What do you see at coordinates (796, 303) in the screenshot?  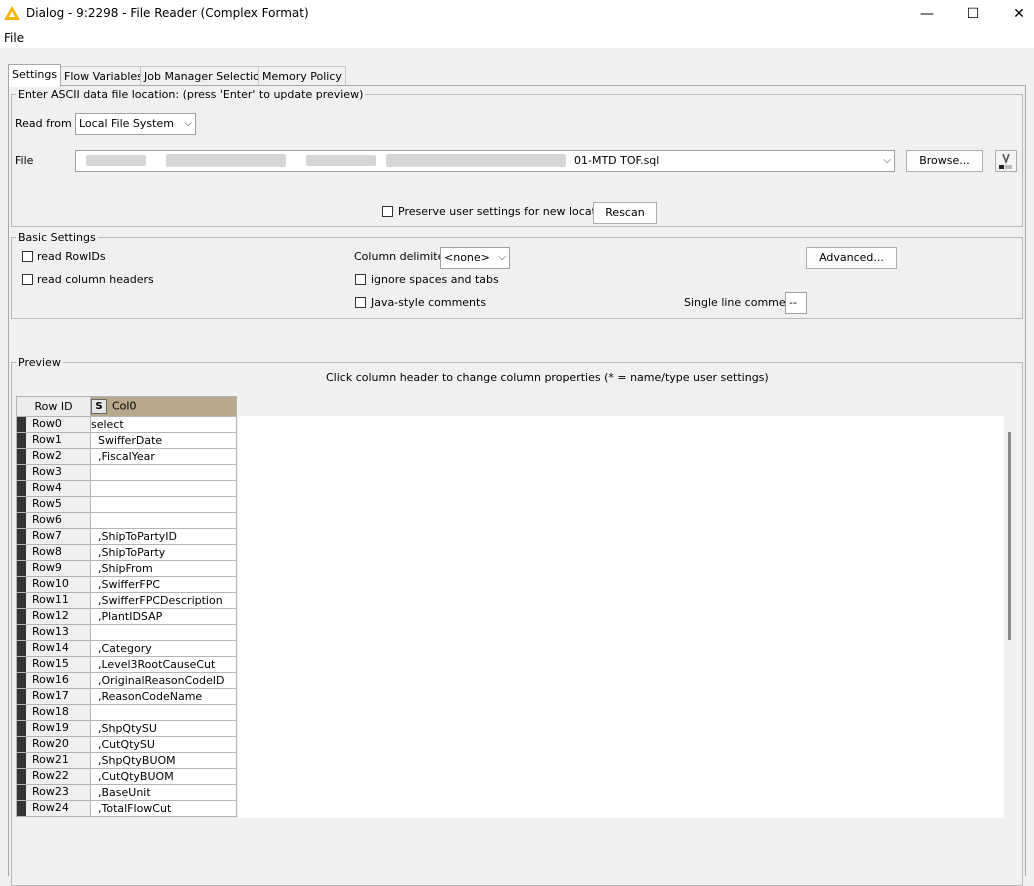 I see `single-line-comment-input: --` at bounding box center [796, 303].